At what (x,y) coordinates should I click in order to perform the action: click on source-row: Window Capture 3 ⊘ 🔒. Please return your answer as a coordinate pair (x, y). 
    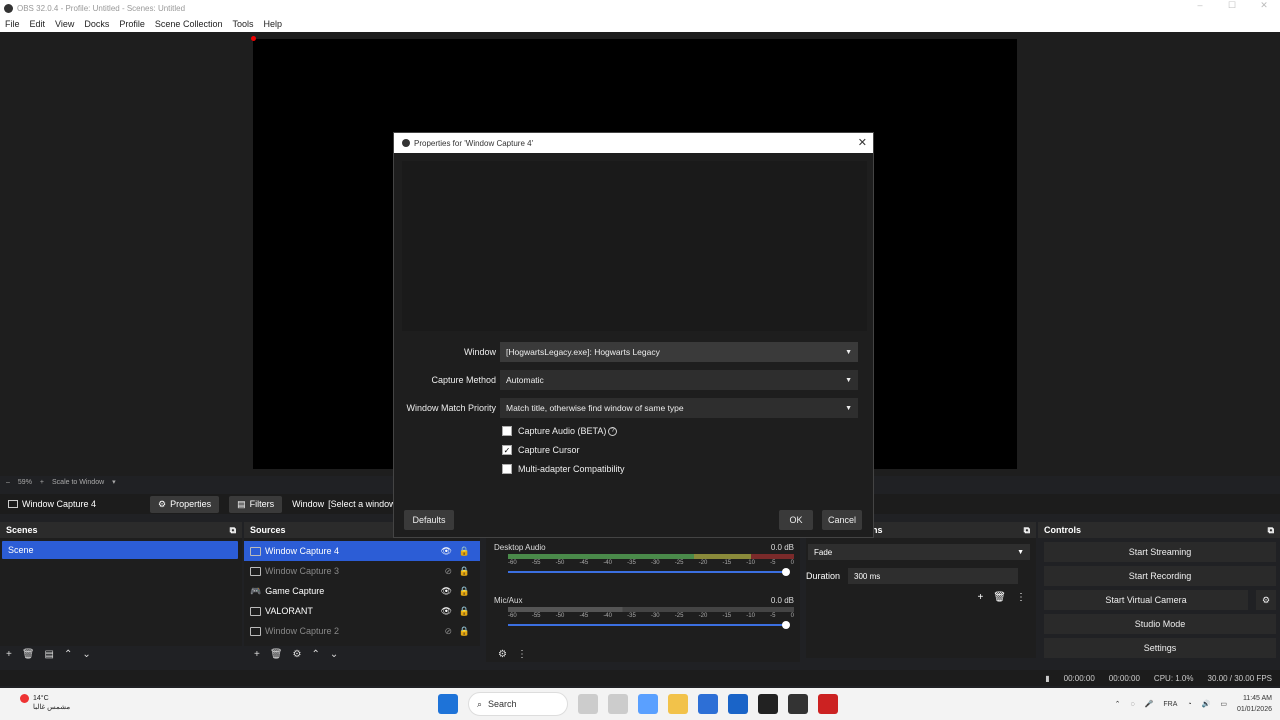
    Looking at the image, I should click on (362, 571).